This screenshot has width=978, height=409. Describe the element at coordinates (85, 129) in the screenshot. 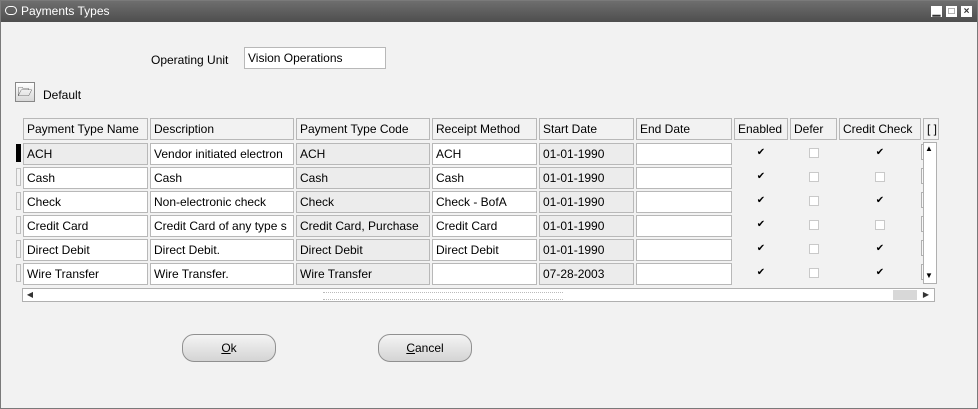

I see `header-payment-type-name: Payment Type Name` at that location.